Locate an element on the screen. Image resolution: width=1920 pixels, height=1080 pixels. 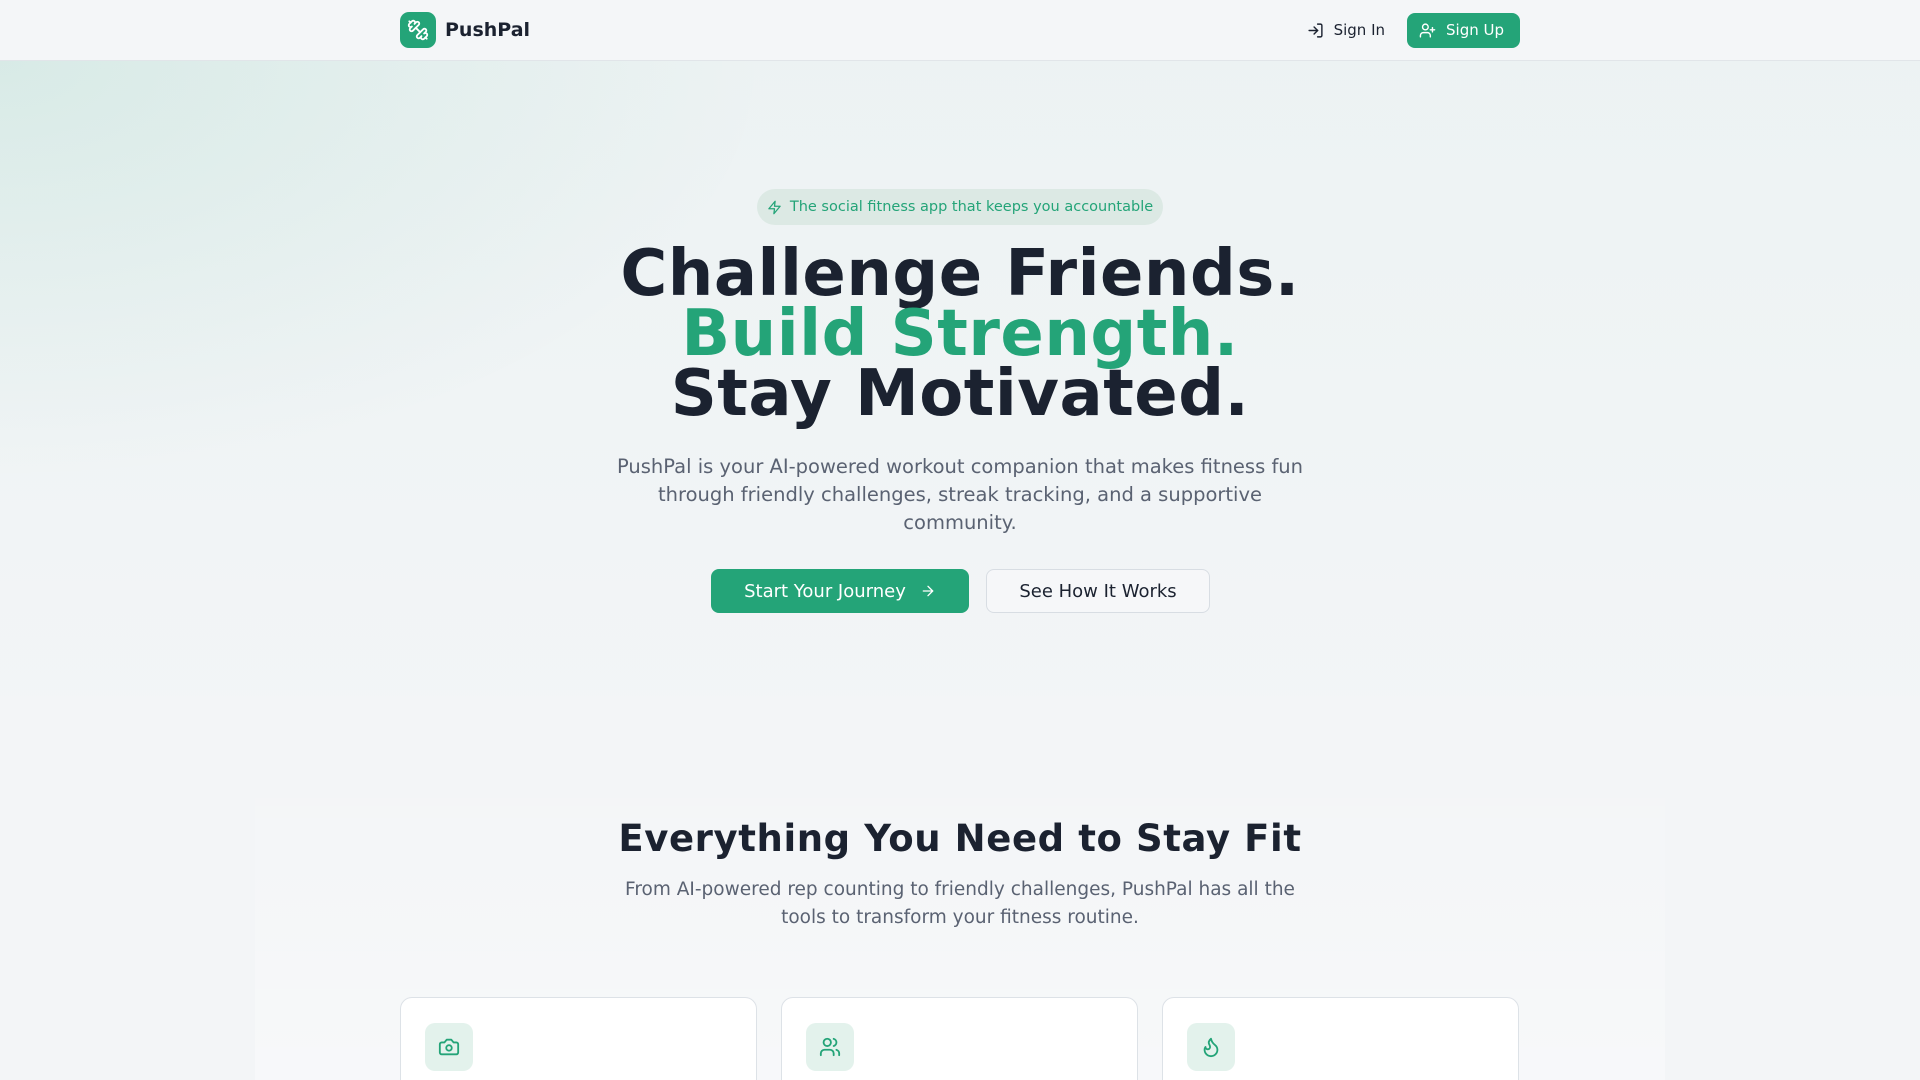
headline-line-2: Build Strength. is located at coordinates (960, 334).